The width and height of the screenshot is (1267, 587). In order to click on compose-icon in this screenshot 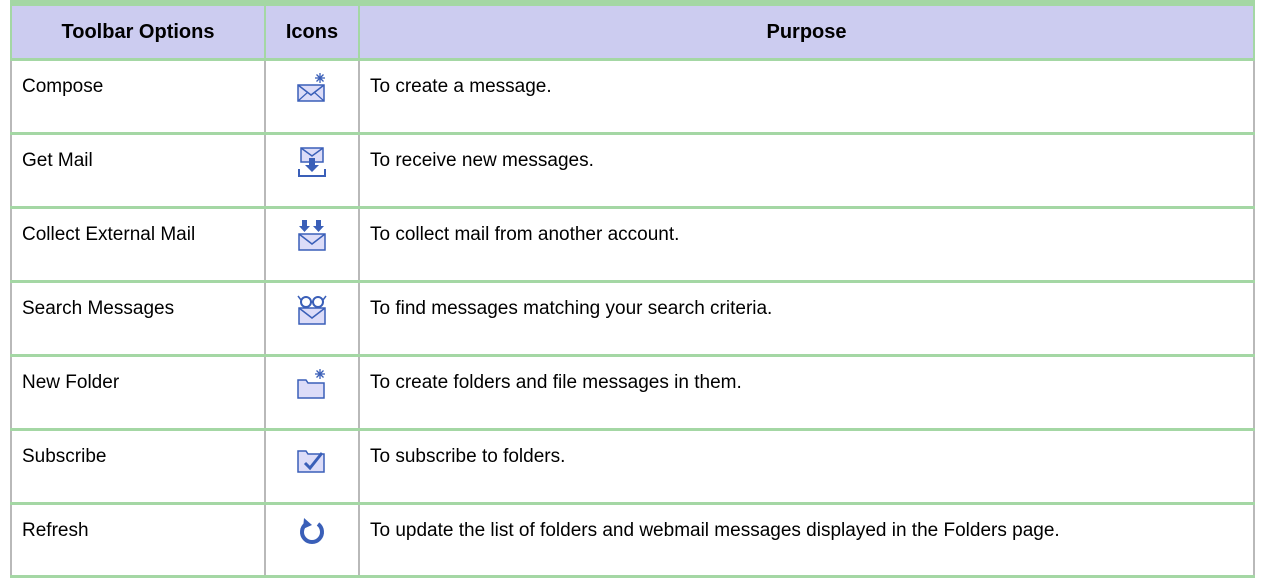, I will do `click(311, 87)`.